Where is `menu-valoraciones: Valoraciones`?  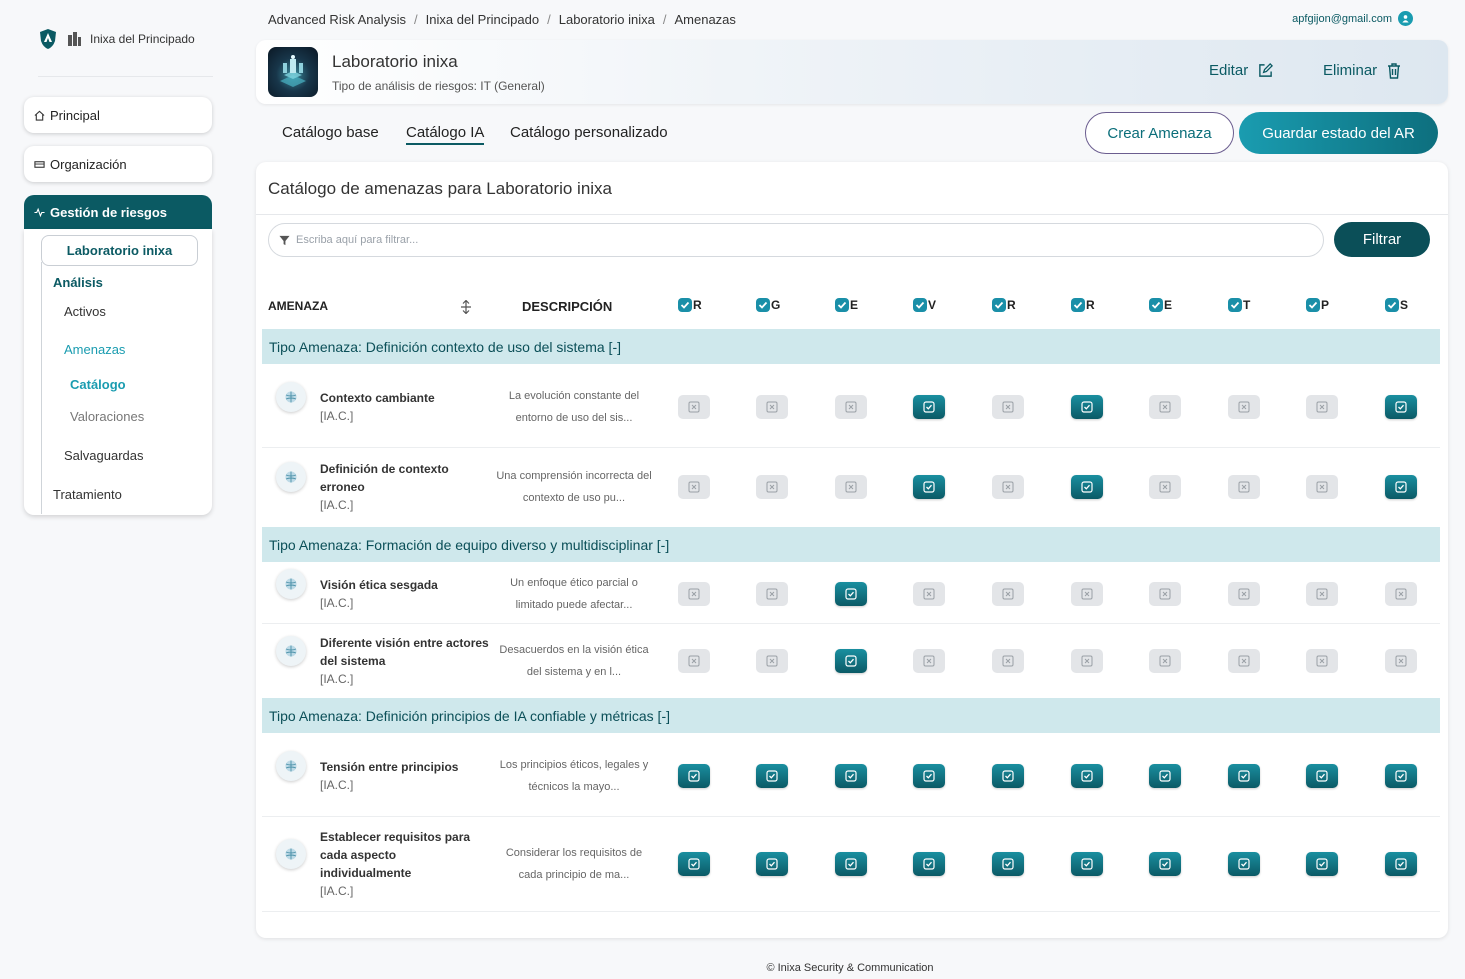
menu-valoraciones: Valoraciones is located at coordinates (107, 416).